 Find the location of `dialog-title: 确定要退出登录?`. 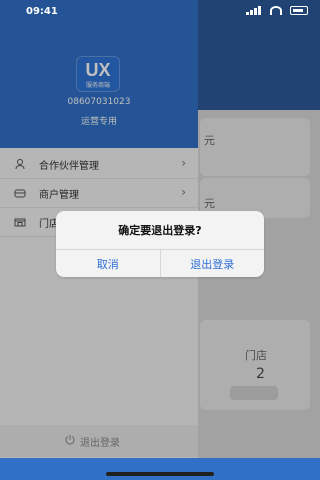

dialog-title: 确定要退出登录? is located at coordinates (160, 230).